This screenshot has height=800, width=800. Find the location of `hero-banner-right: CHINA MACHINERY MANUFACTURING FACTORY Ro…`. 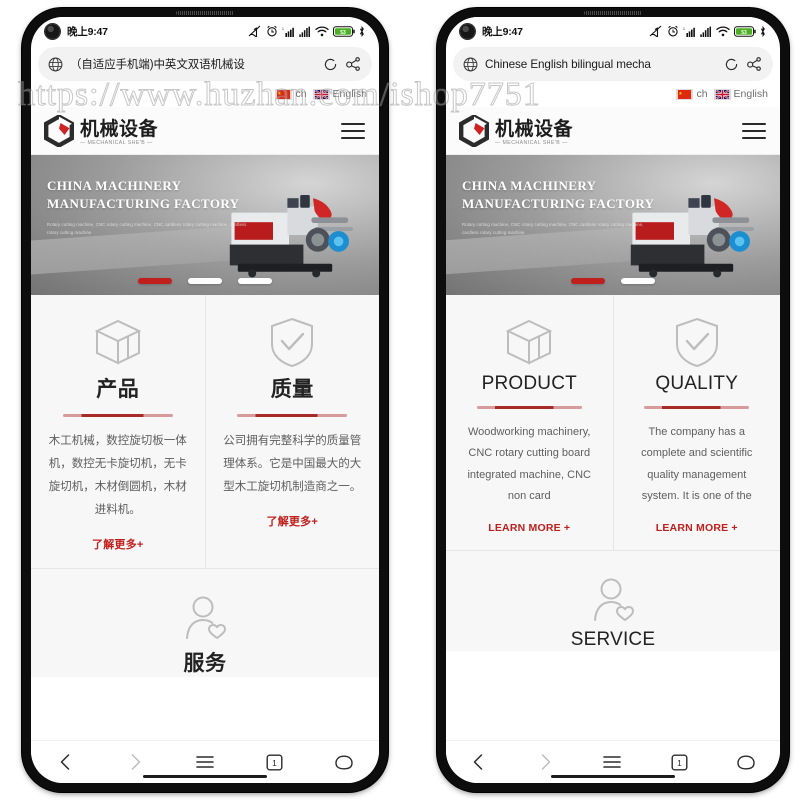

hero-banner-right: CHINA MACHINERY MANUFACTURING FACTORY Ro… is located at coordinates (613, 225).